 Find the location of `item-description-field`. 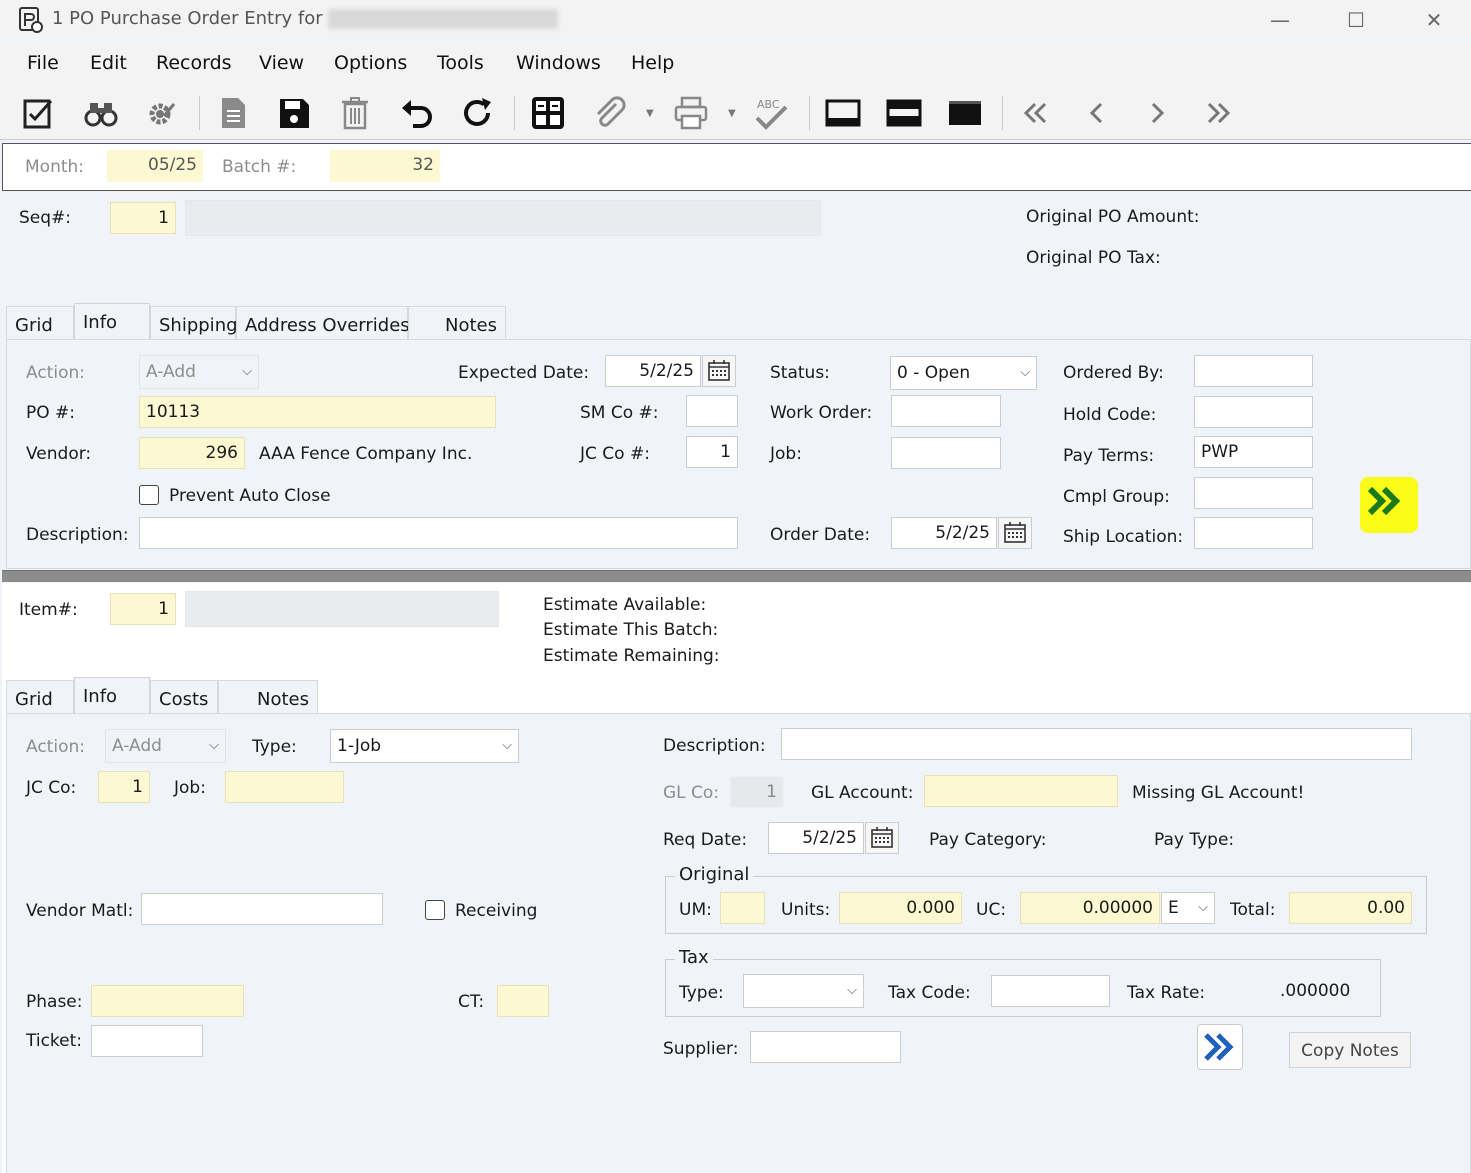

item-description-field is located at coordinates (1096, 744).